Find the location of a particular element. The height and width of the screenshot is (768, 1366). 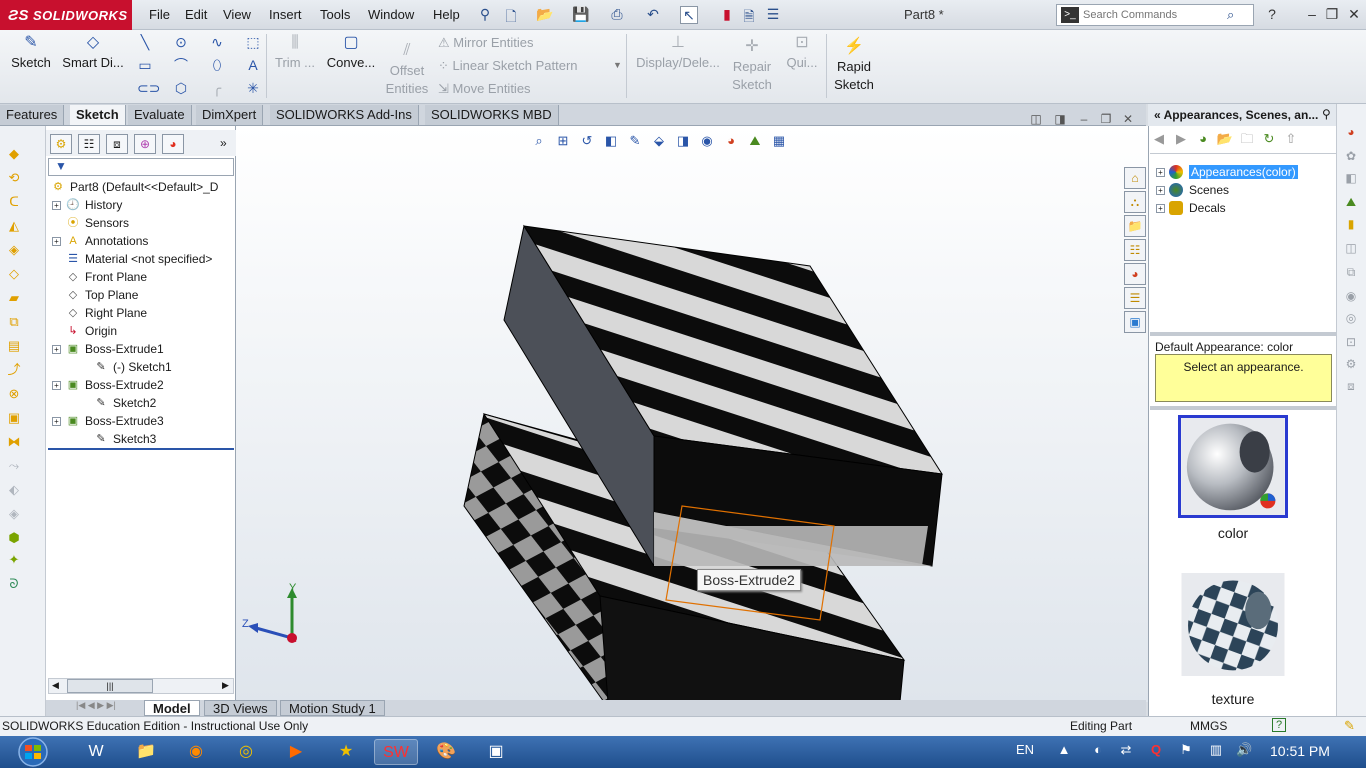

configurationmanager-tab-icon: ⧈ is located at coordinates (117, 144).